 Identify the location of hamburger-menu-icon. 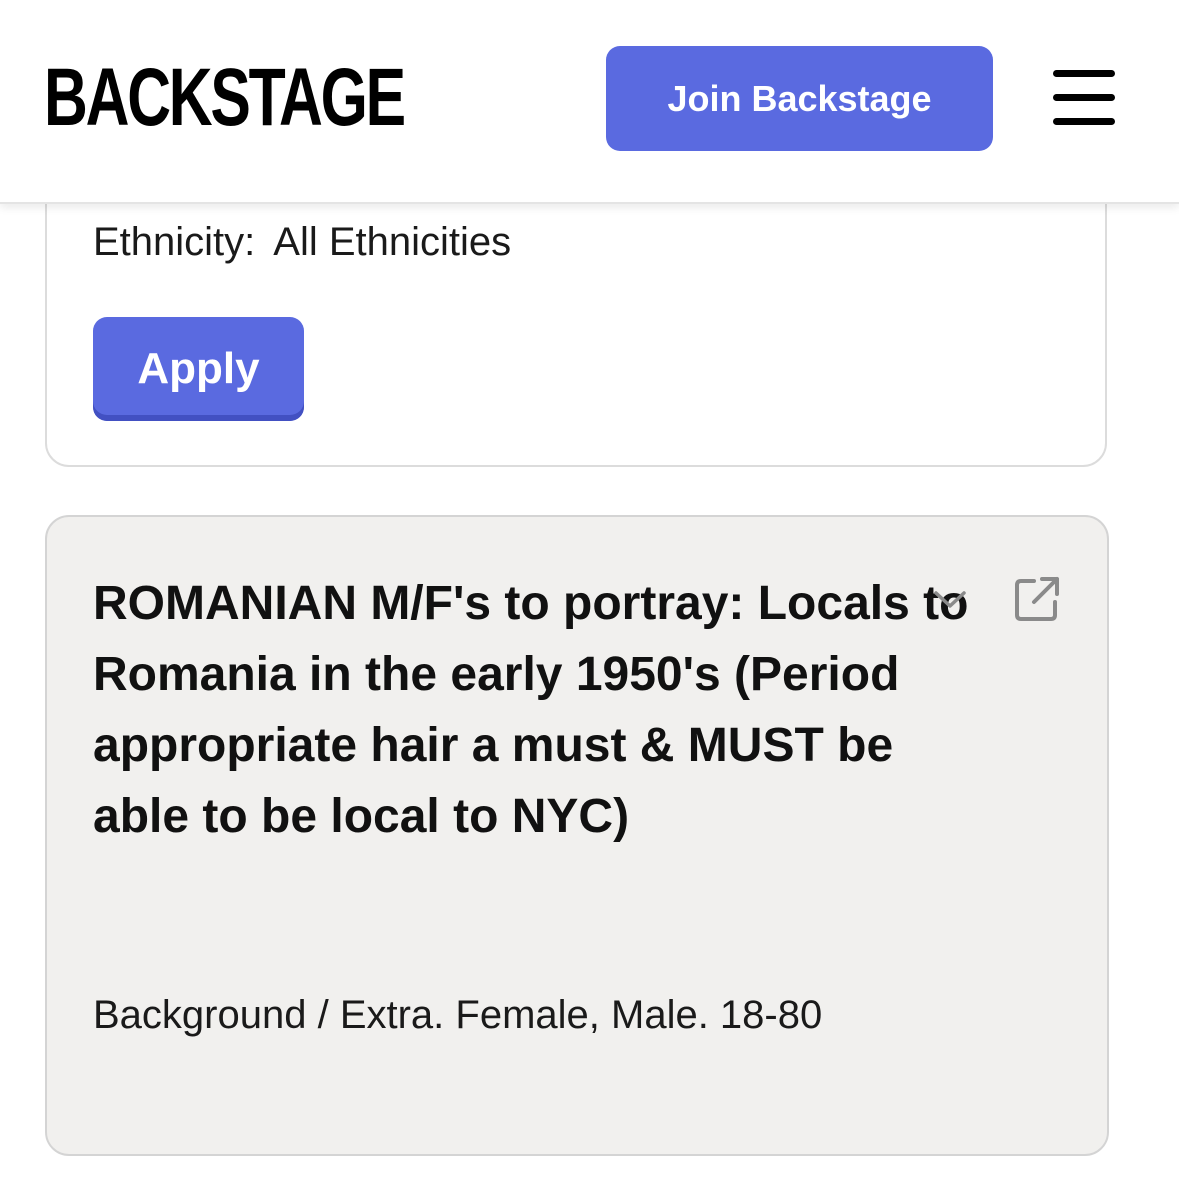
(1084, 98).